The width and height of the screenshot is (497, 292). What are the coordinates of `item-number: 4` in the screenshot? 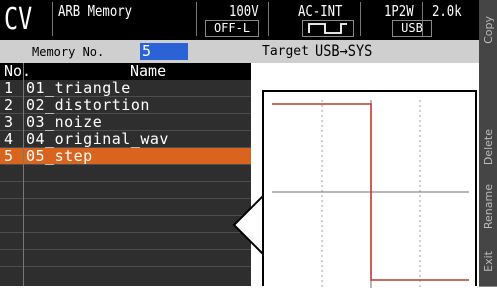 It's located at (9, 139).